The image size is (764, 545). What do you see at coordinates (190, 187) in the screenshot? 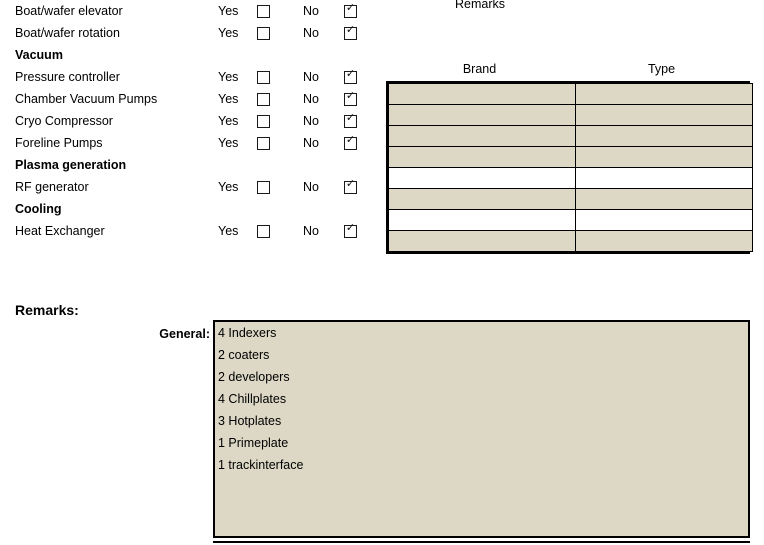
I see `checklist-item-row: RF generator Yes No ✓` at bounding box center [190, 187].